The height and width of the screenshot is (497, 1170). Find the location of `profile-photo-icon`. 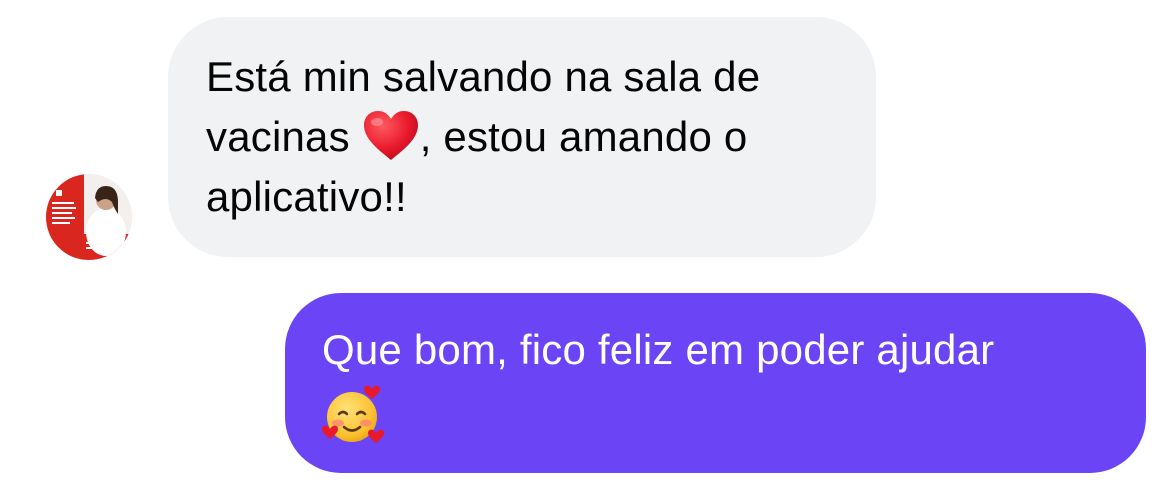

profile-photo-icon is located at coordinates (89, 217).